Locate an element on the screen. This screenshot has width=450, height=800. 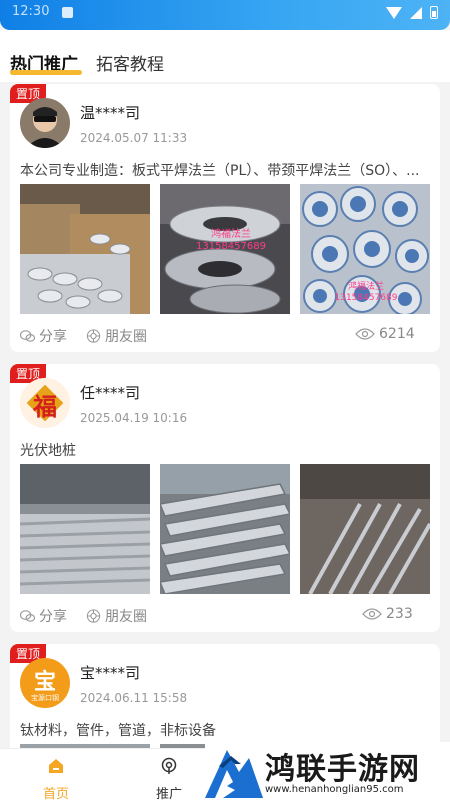
photo-grid: 鸿福法兰 13158457689 鸿福法兰 13158457689 is located at coordinates (225, 249).